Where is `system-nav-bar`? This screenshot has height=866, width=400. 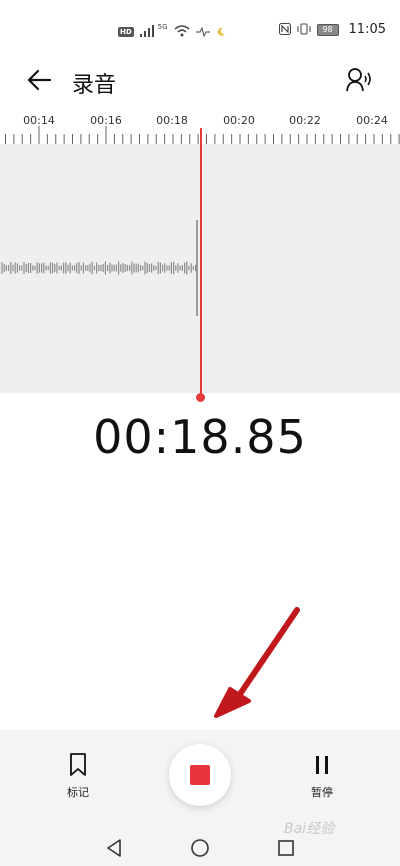 system-nav-bar is located at coordinates (200, 848).